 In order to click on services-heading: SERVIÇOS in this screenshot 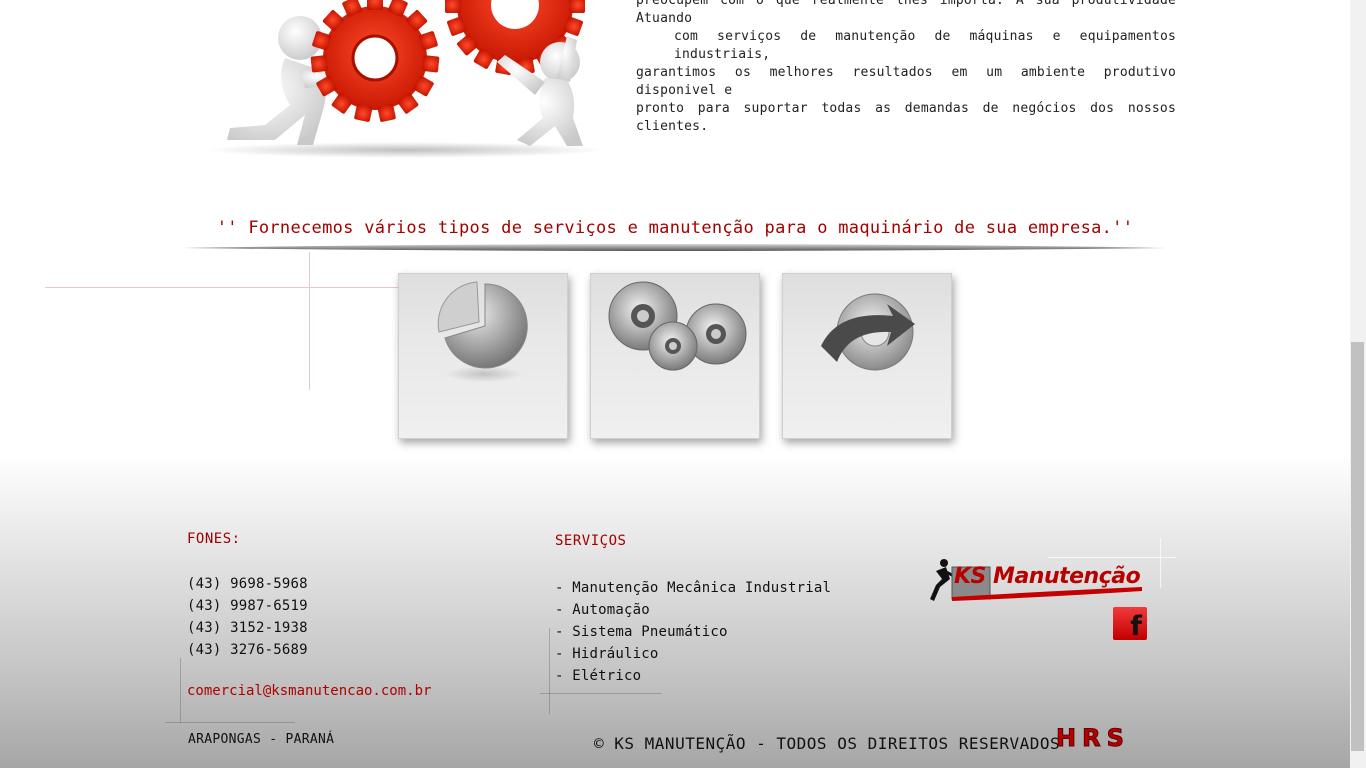, I will do `click(591, 541)`.